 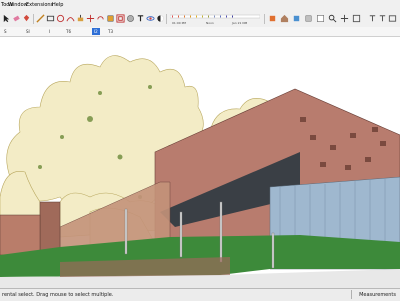 I want to click on scene-tab-active: I2, so click(x=96, y=31).